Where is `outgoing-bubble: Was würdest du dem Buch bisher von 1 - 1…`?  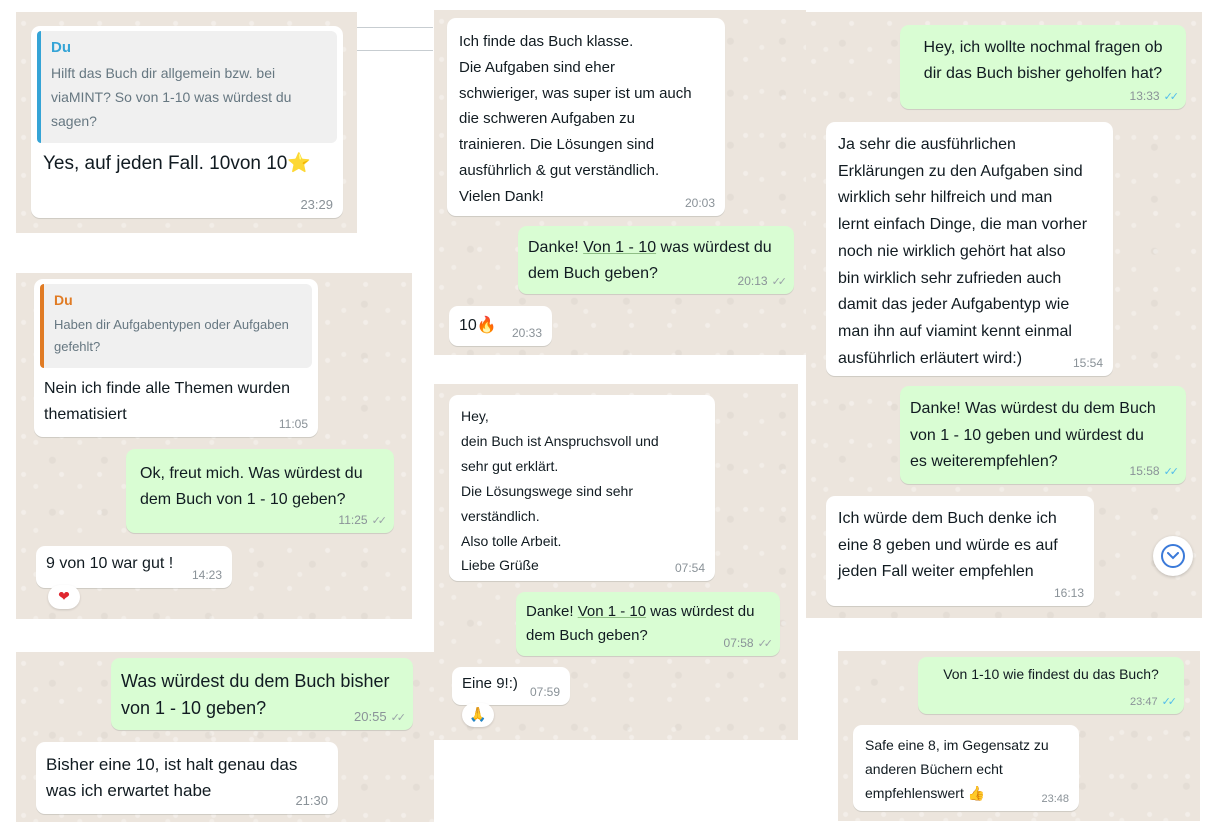
outgoing-bubble: Was würdest du dem Buch bisher von 1 - 1… is located at coordinates (262, 694).